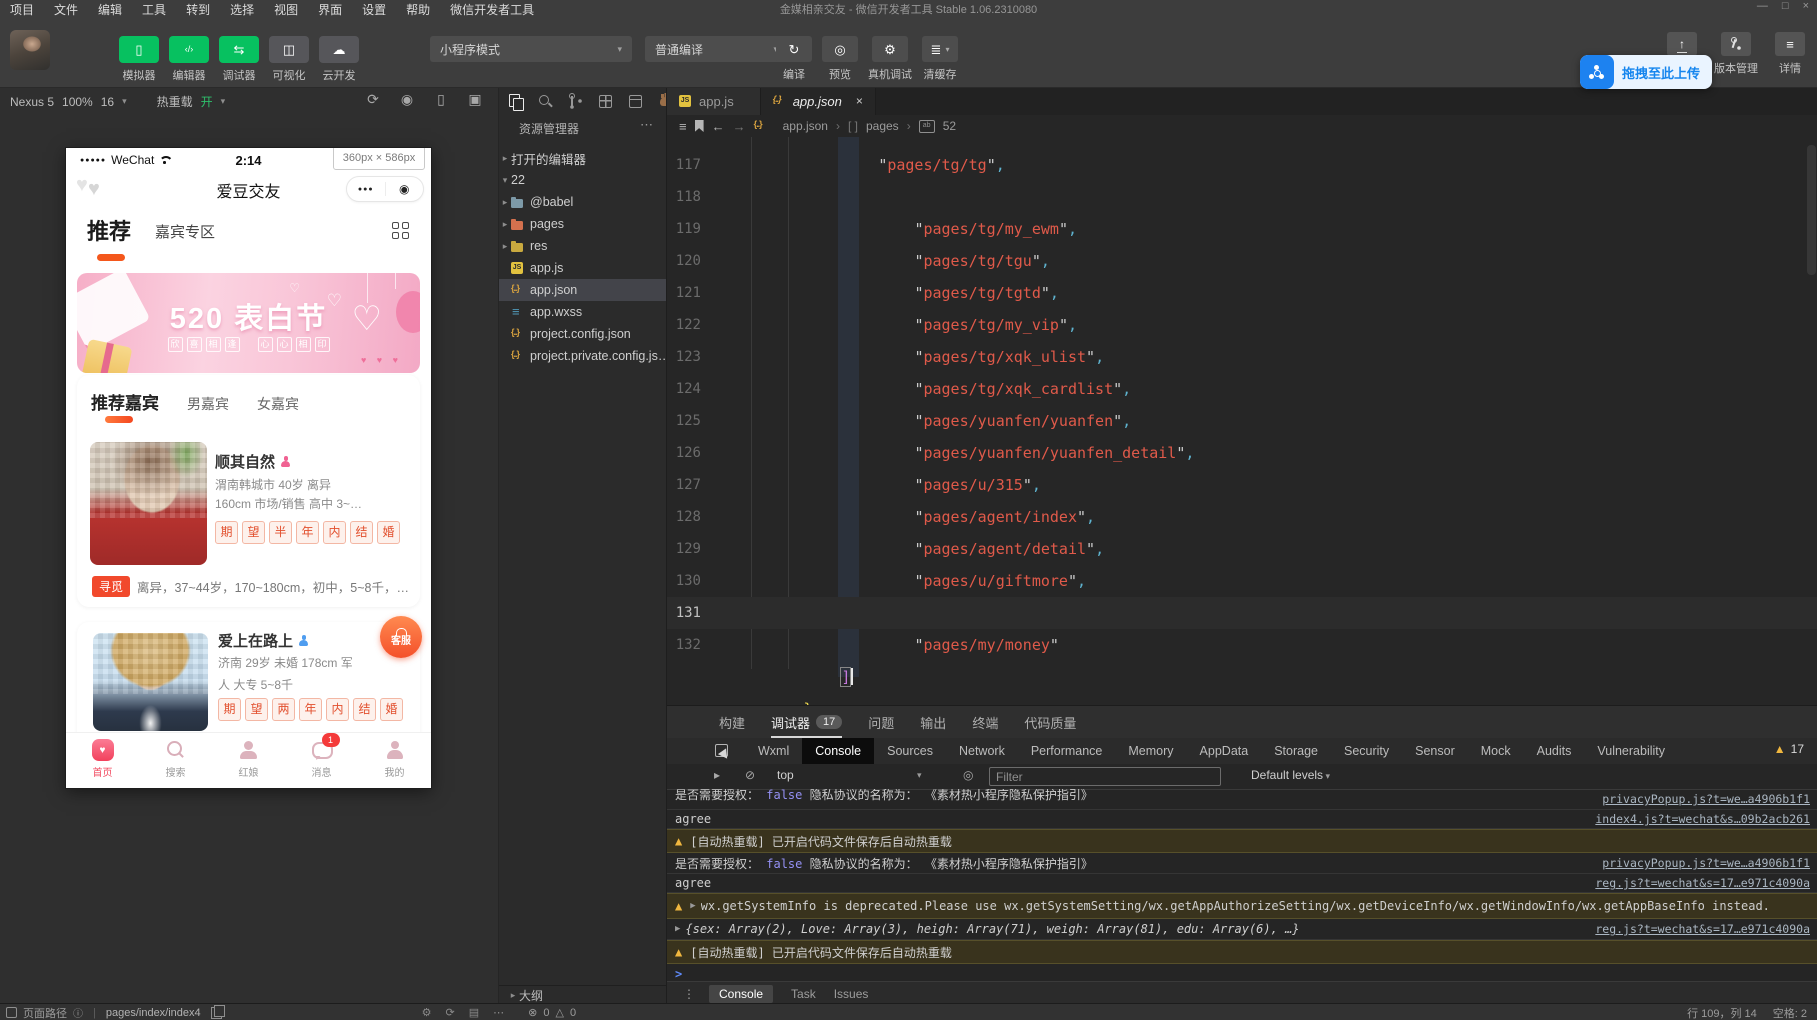 The image size is (1817, 1020). What do you see at coordinates (1789, 749) in the screenshot?
I see `console-warning-counter: ▲ 17` at bounding box center [1789, 749].